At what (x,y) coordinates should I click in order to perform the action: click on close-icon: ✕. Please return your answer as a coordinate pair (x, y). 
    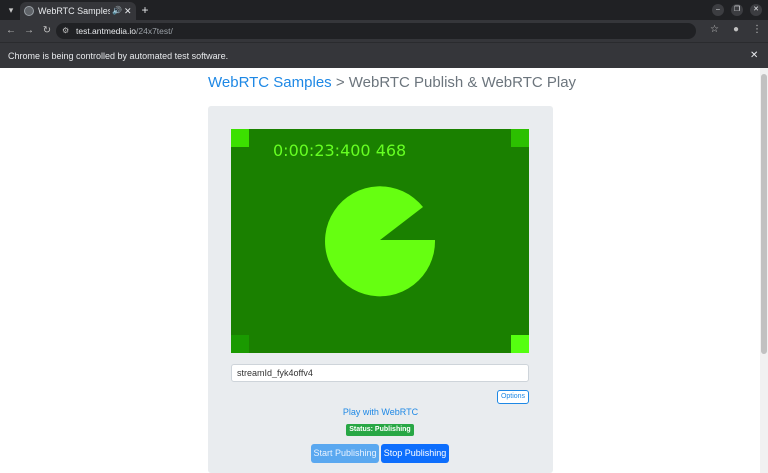
    Looking at the image, I should click on (128, 11).